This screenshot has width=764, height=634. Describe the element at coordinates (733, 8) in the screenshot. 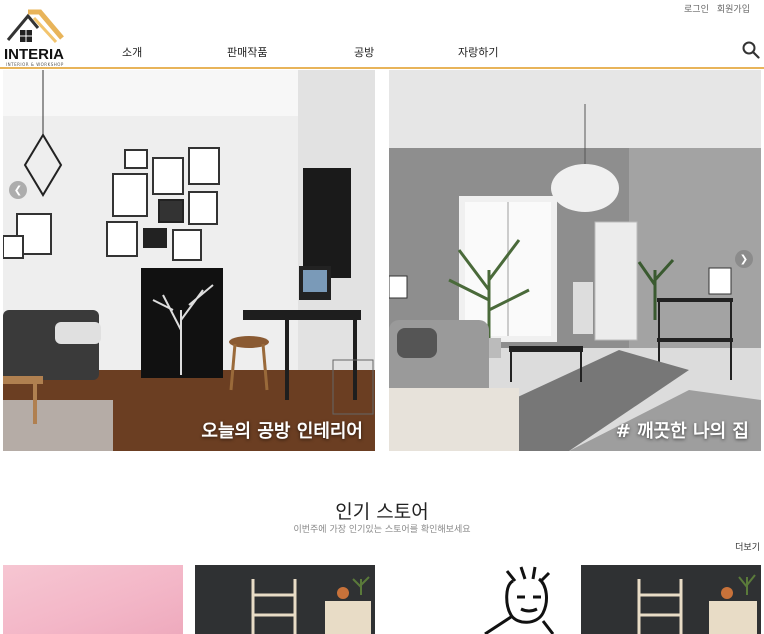

I see `signup-link: 회원가입` at that location.